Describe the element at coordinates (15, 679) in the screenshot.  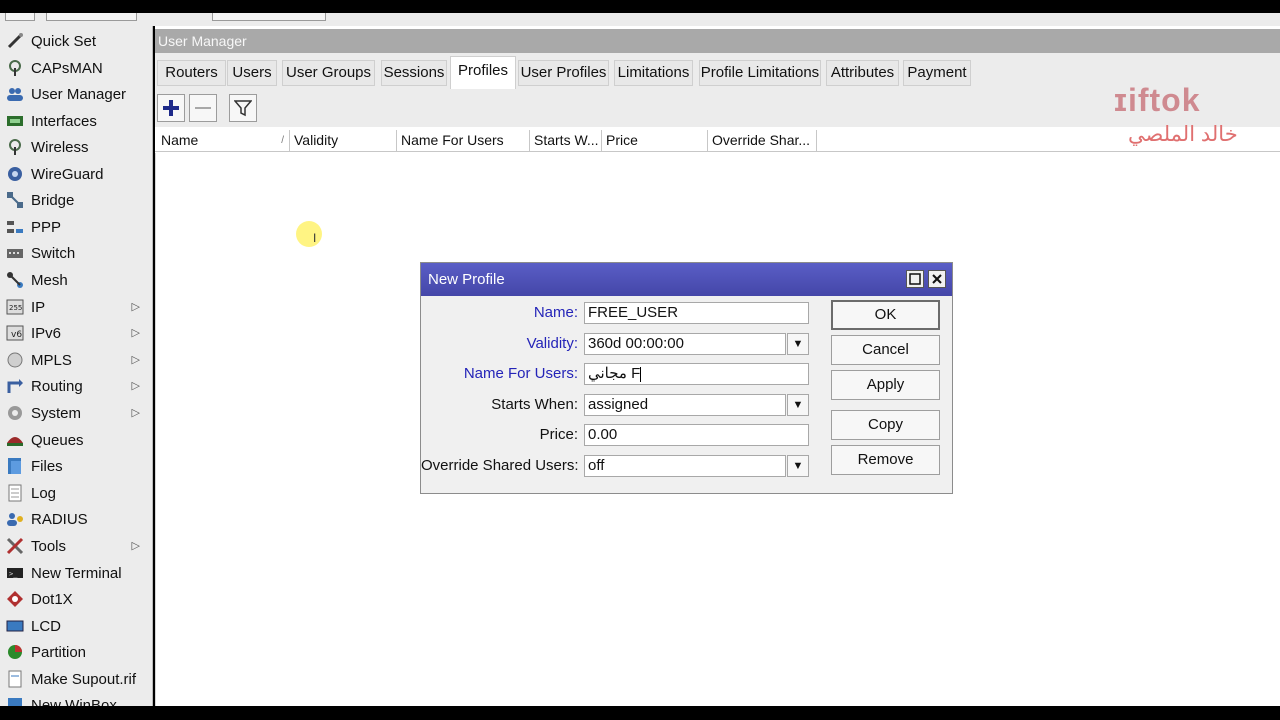
I see `supout-icon` at that location.